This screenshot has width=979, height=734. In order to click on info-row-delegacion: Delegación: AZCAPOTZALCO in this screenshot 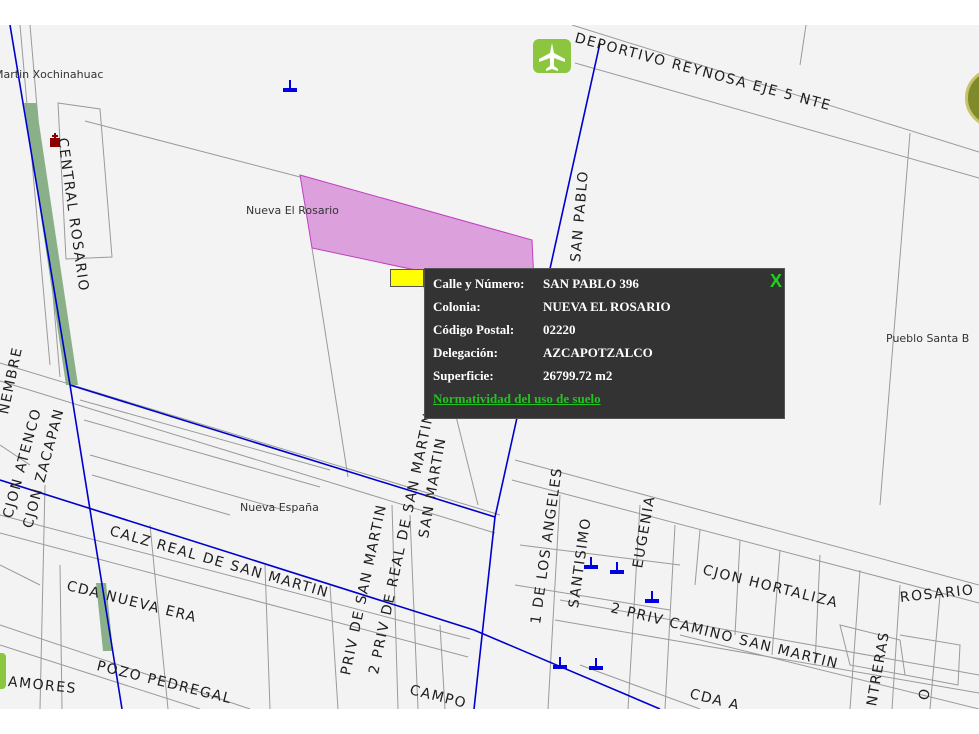, I will do `click(543, 353)`.